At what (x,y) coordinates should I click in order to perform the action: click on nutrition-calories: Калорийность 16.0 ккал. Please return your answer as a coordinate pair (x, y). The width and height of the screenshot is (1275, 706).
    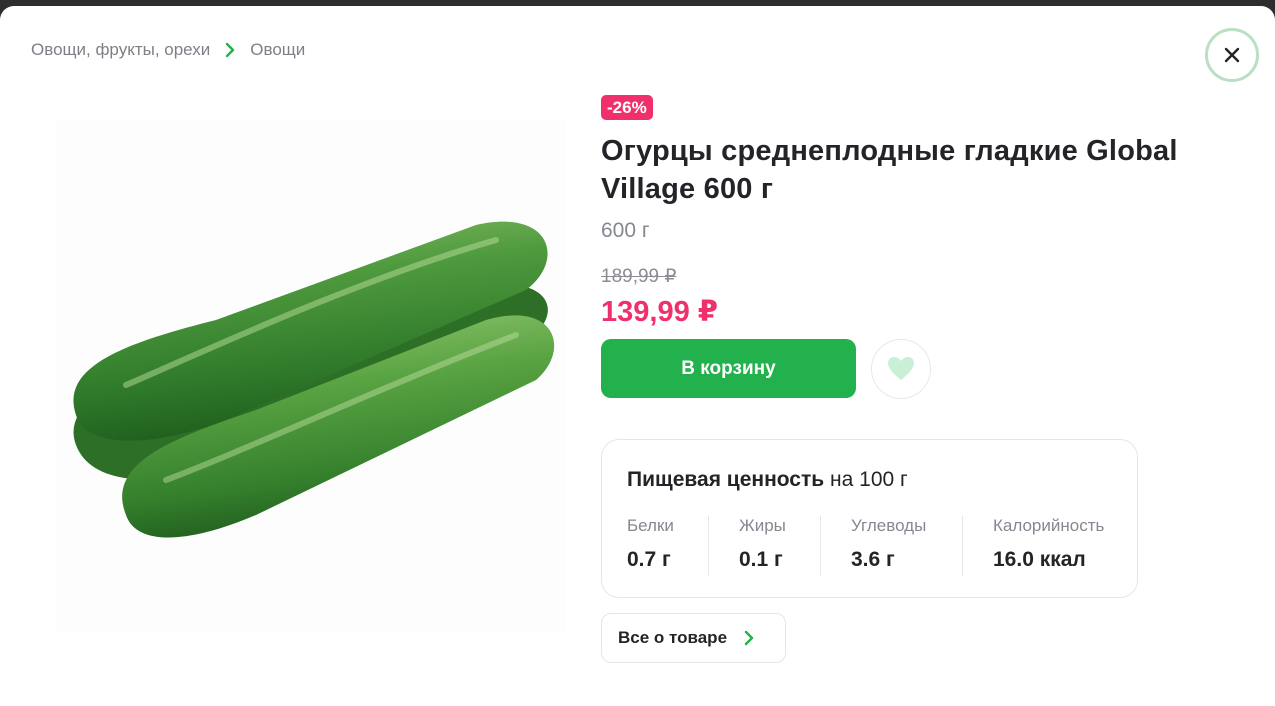
    Looking at the image, I should click on (1048, 546).